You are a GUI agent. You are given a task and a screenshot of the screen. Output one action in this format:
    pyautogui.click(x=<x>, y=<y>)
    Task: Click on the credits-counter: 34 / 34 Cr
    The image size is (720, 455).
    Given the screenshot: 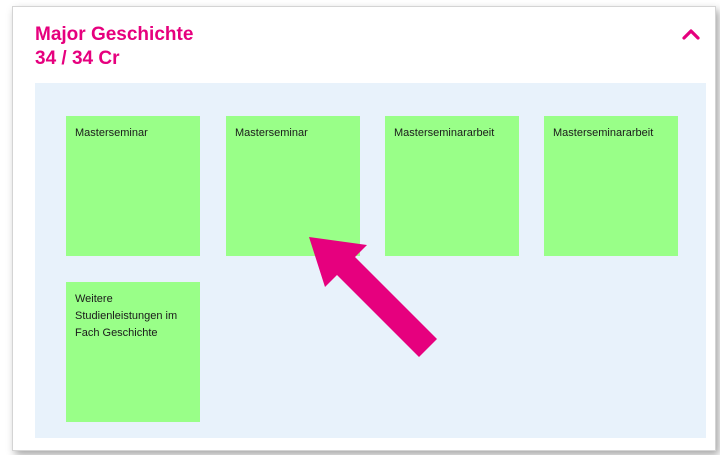 What is the action you would take?
    pyautogui.click(x=77, y=58)
    